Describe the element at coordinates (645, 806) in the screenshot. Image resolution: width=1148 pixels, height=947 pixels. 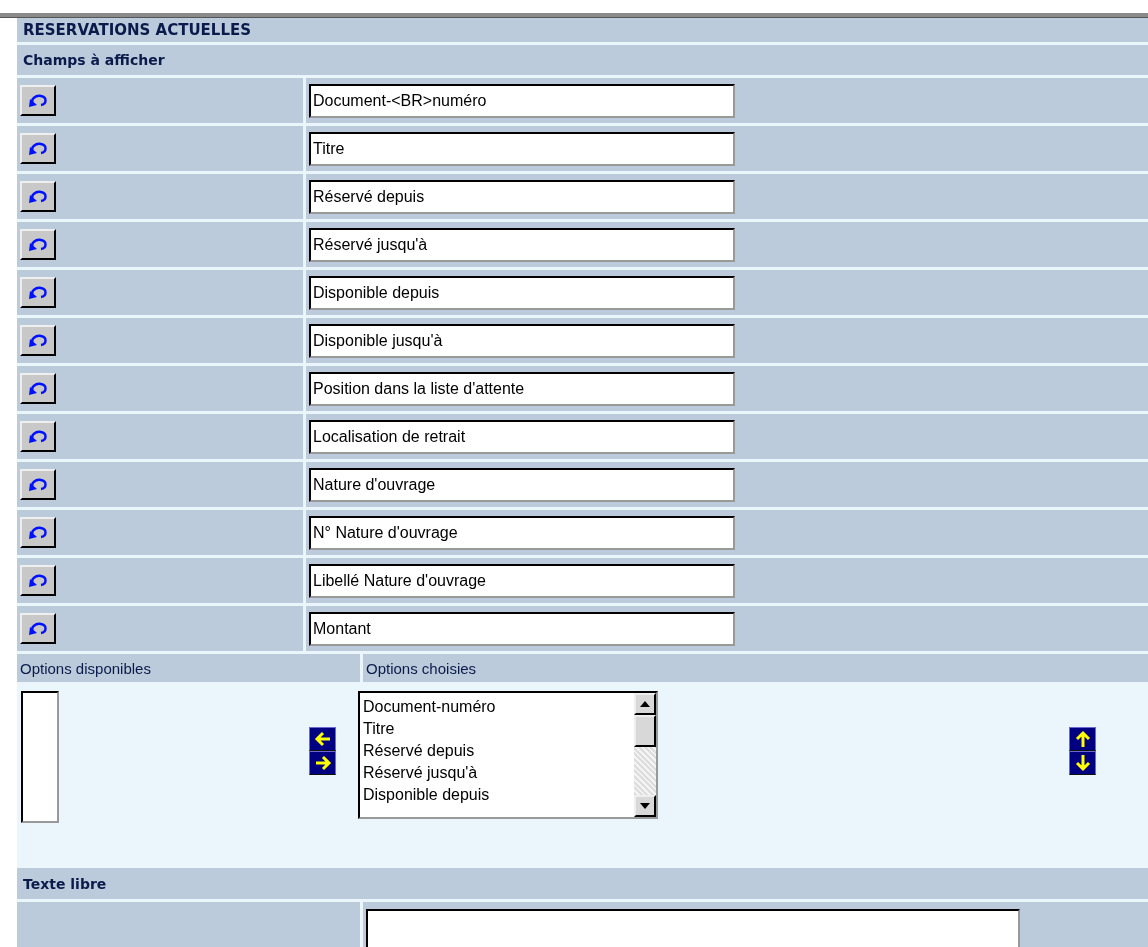
I see `scroll-down-icon` at that location.